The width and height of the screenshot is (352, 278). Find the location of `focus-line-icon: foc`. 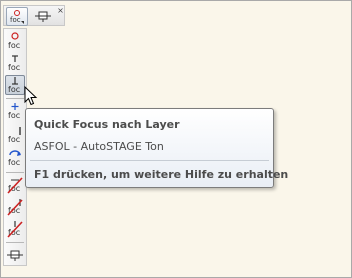

focus-line-icon: foc is located at coordinates (14, 135).